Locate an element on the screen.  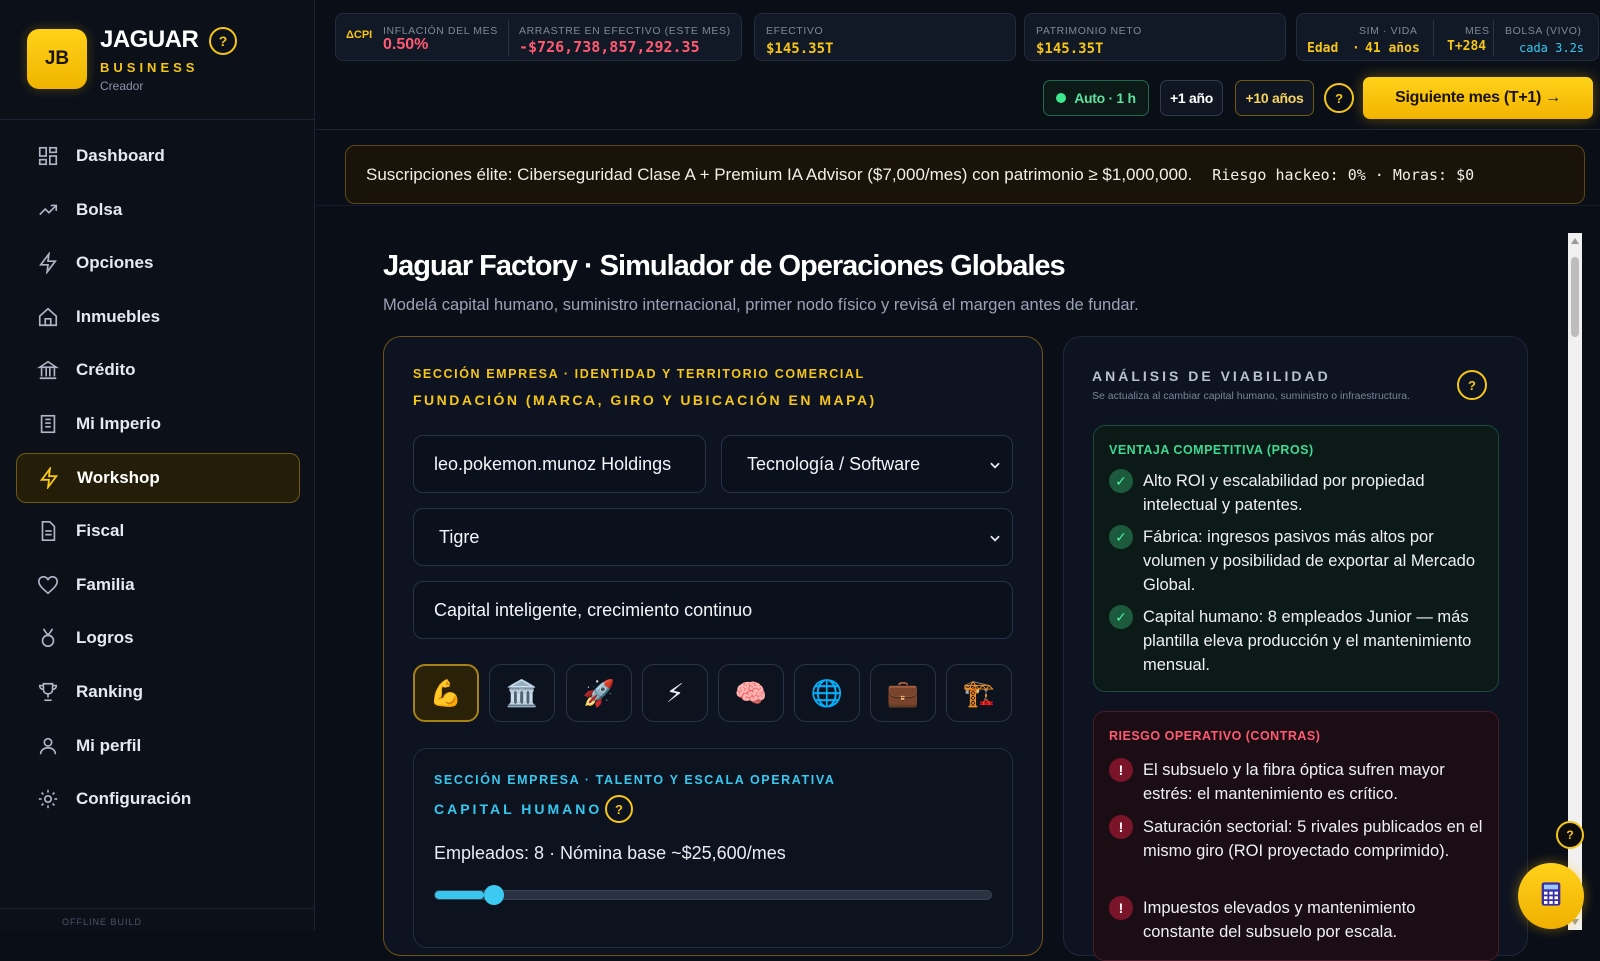
sim-age-value: 41 años is located at coordinates (1392, 48).